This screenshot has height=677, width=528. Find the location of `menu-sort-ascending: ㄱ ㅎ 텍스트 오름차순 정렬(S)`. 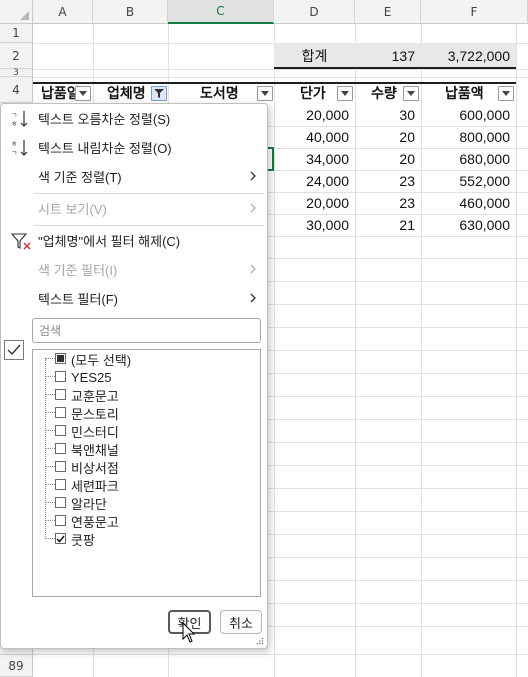

menu-sort-ascending: ㄱ ㅎ 텍스트 오름차순 정렬(S) is located at coordinates (134, 118).